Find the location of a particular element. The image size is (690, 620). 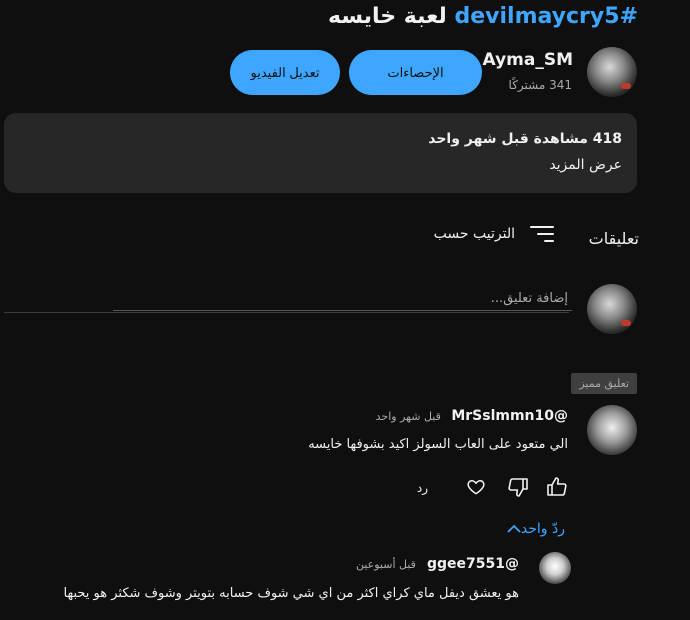

replies-toggle: ردّ واحد is located at coordinates (532, 529).